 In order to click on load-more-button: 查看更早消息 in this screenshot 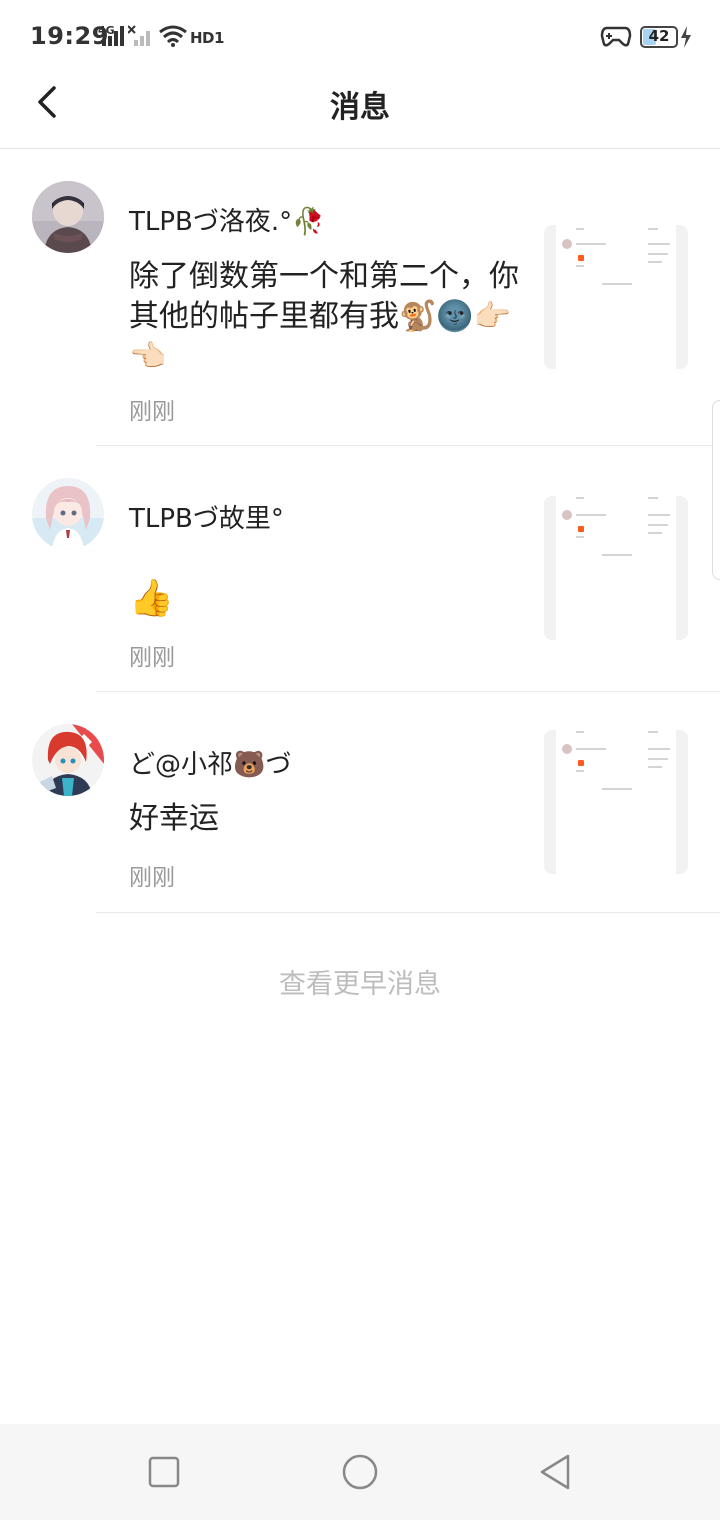, I will do `click(360, 981)`.